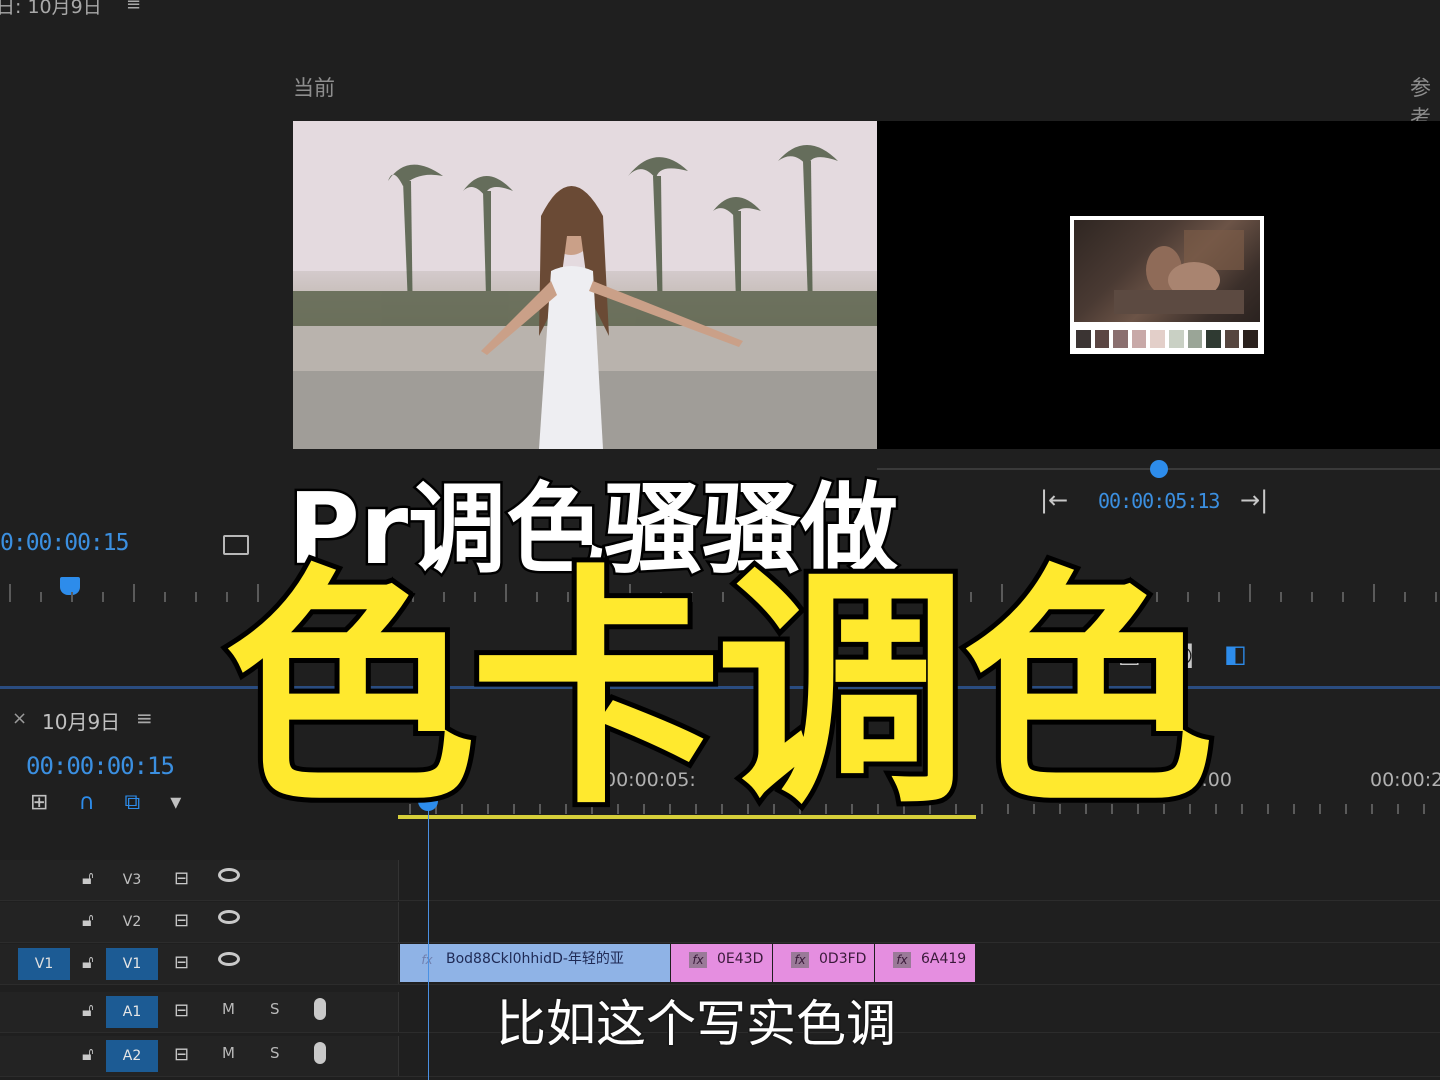  What do you see at coordinates (944, 959) in the screenshot?
I see `clip-name: 6A419` at bounding box center [944, 959].